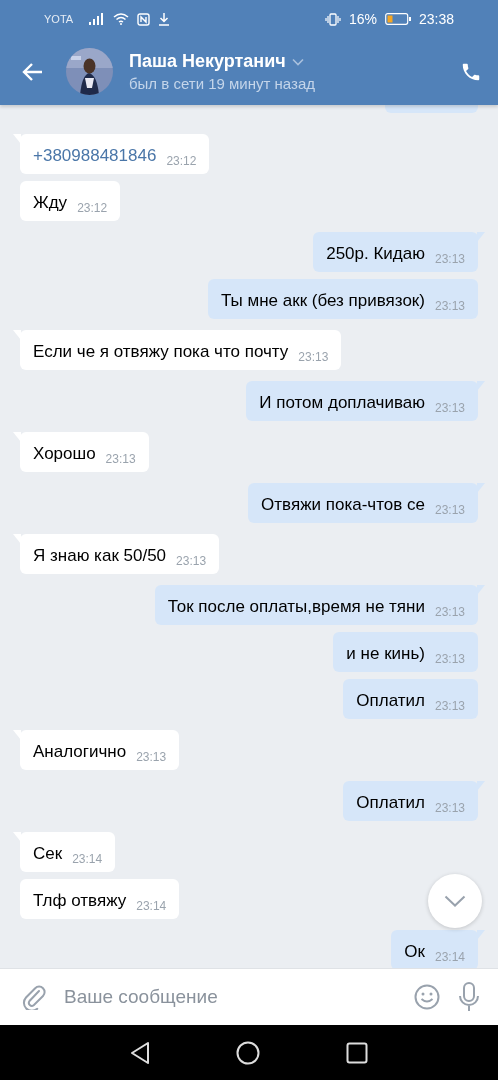  Describe the element at coordinates (100, 556) in the screenshot. I see `message-text: Я знаю как 50/50` at that location.